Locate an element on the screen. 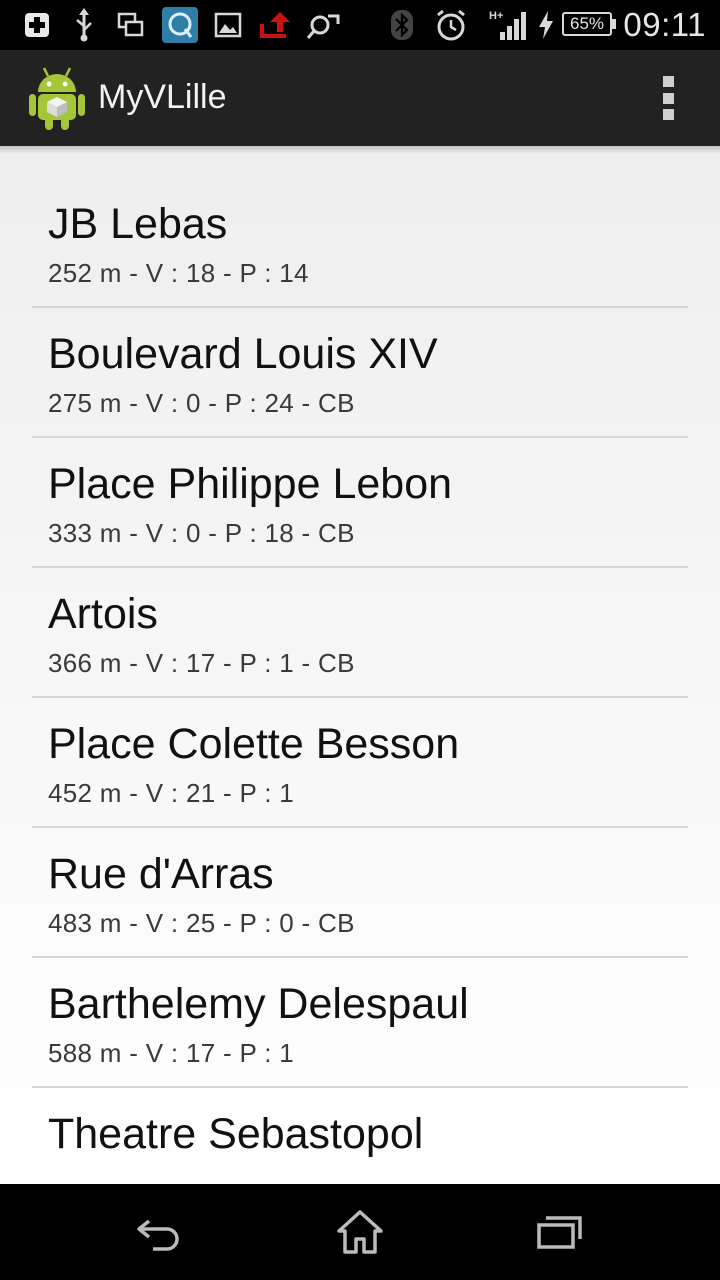 This screenshot has width=720, height=1280. station-name: Artois is located at coordinates (103, 614).